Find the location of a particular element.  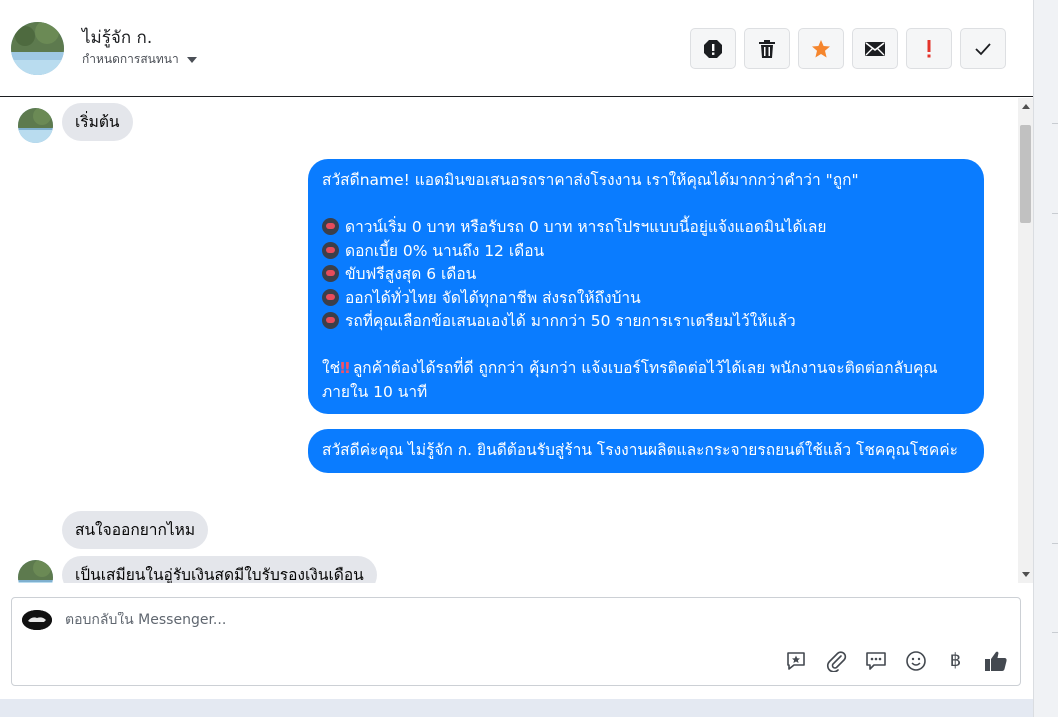

message-line: ดอกเบี้ย 0% นานถึง 12 เดือน is located at coordinates (445, 250).